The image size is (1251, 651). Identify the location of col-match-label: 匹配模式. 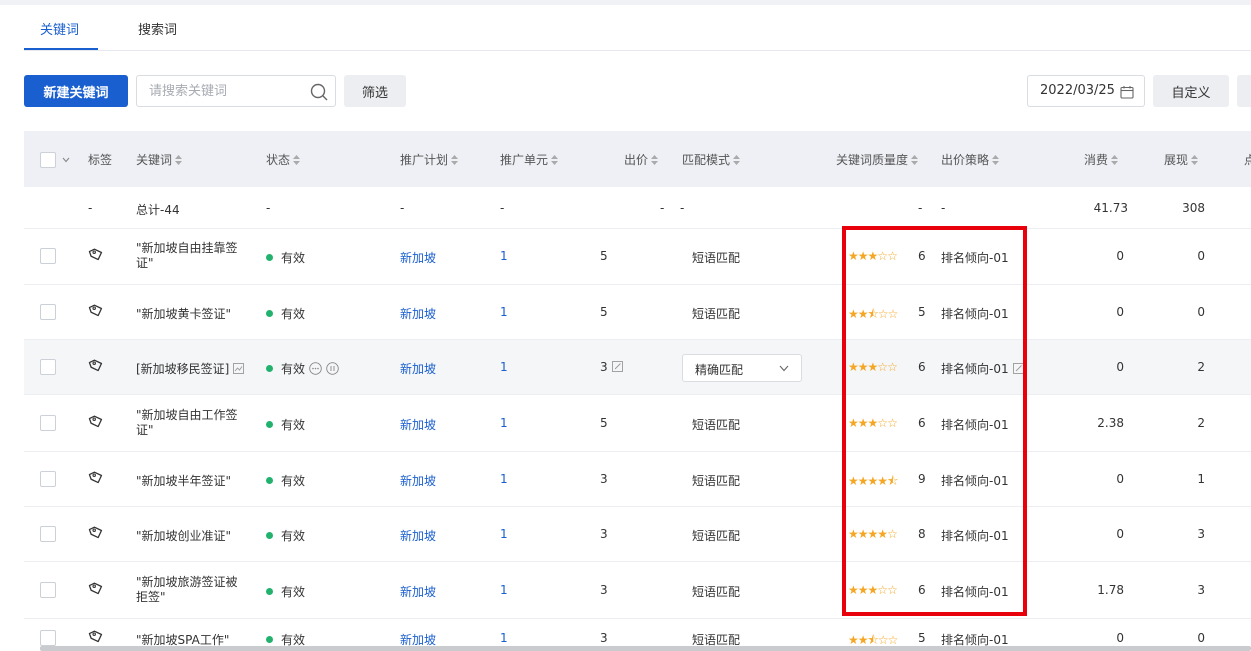
(706, 160).